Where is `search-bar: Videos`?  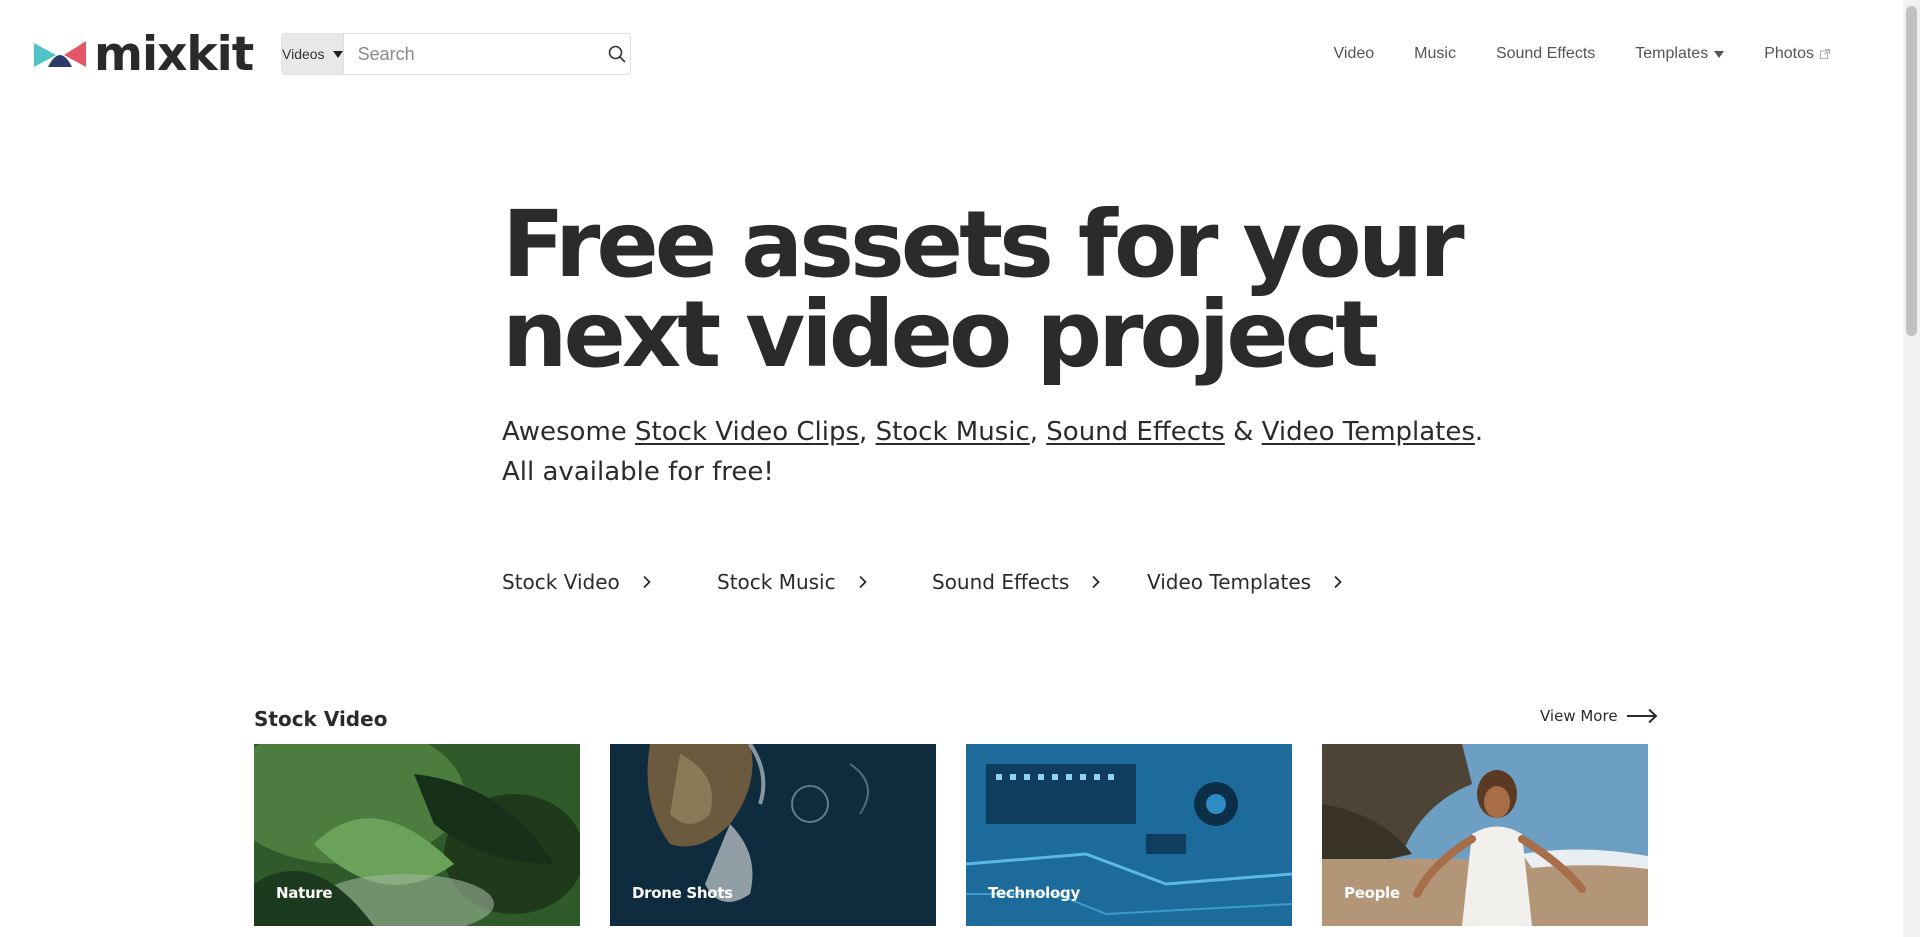 search-bar: Videos is located at coordinates (456, 54).